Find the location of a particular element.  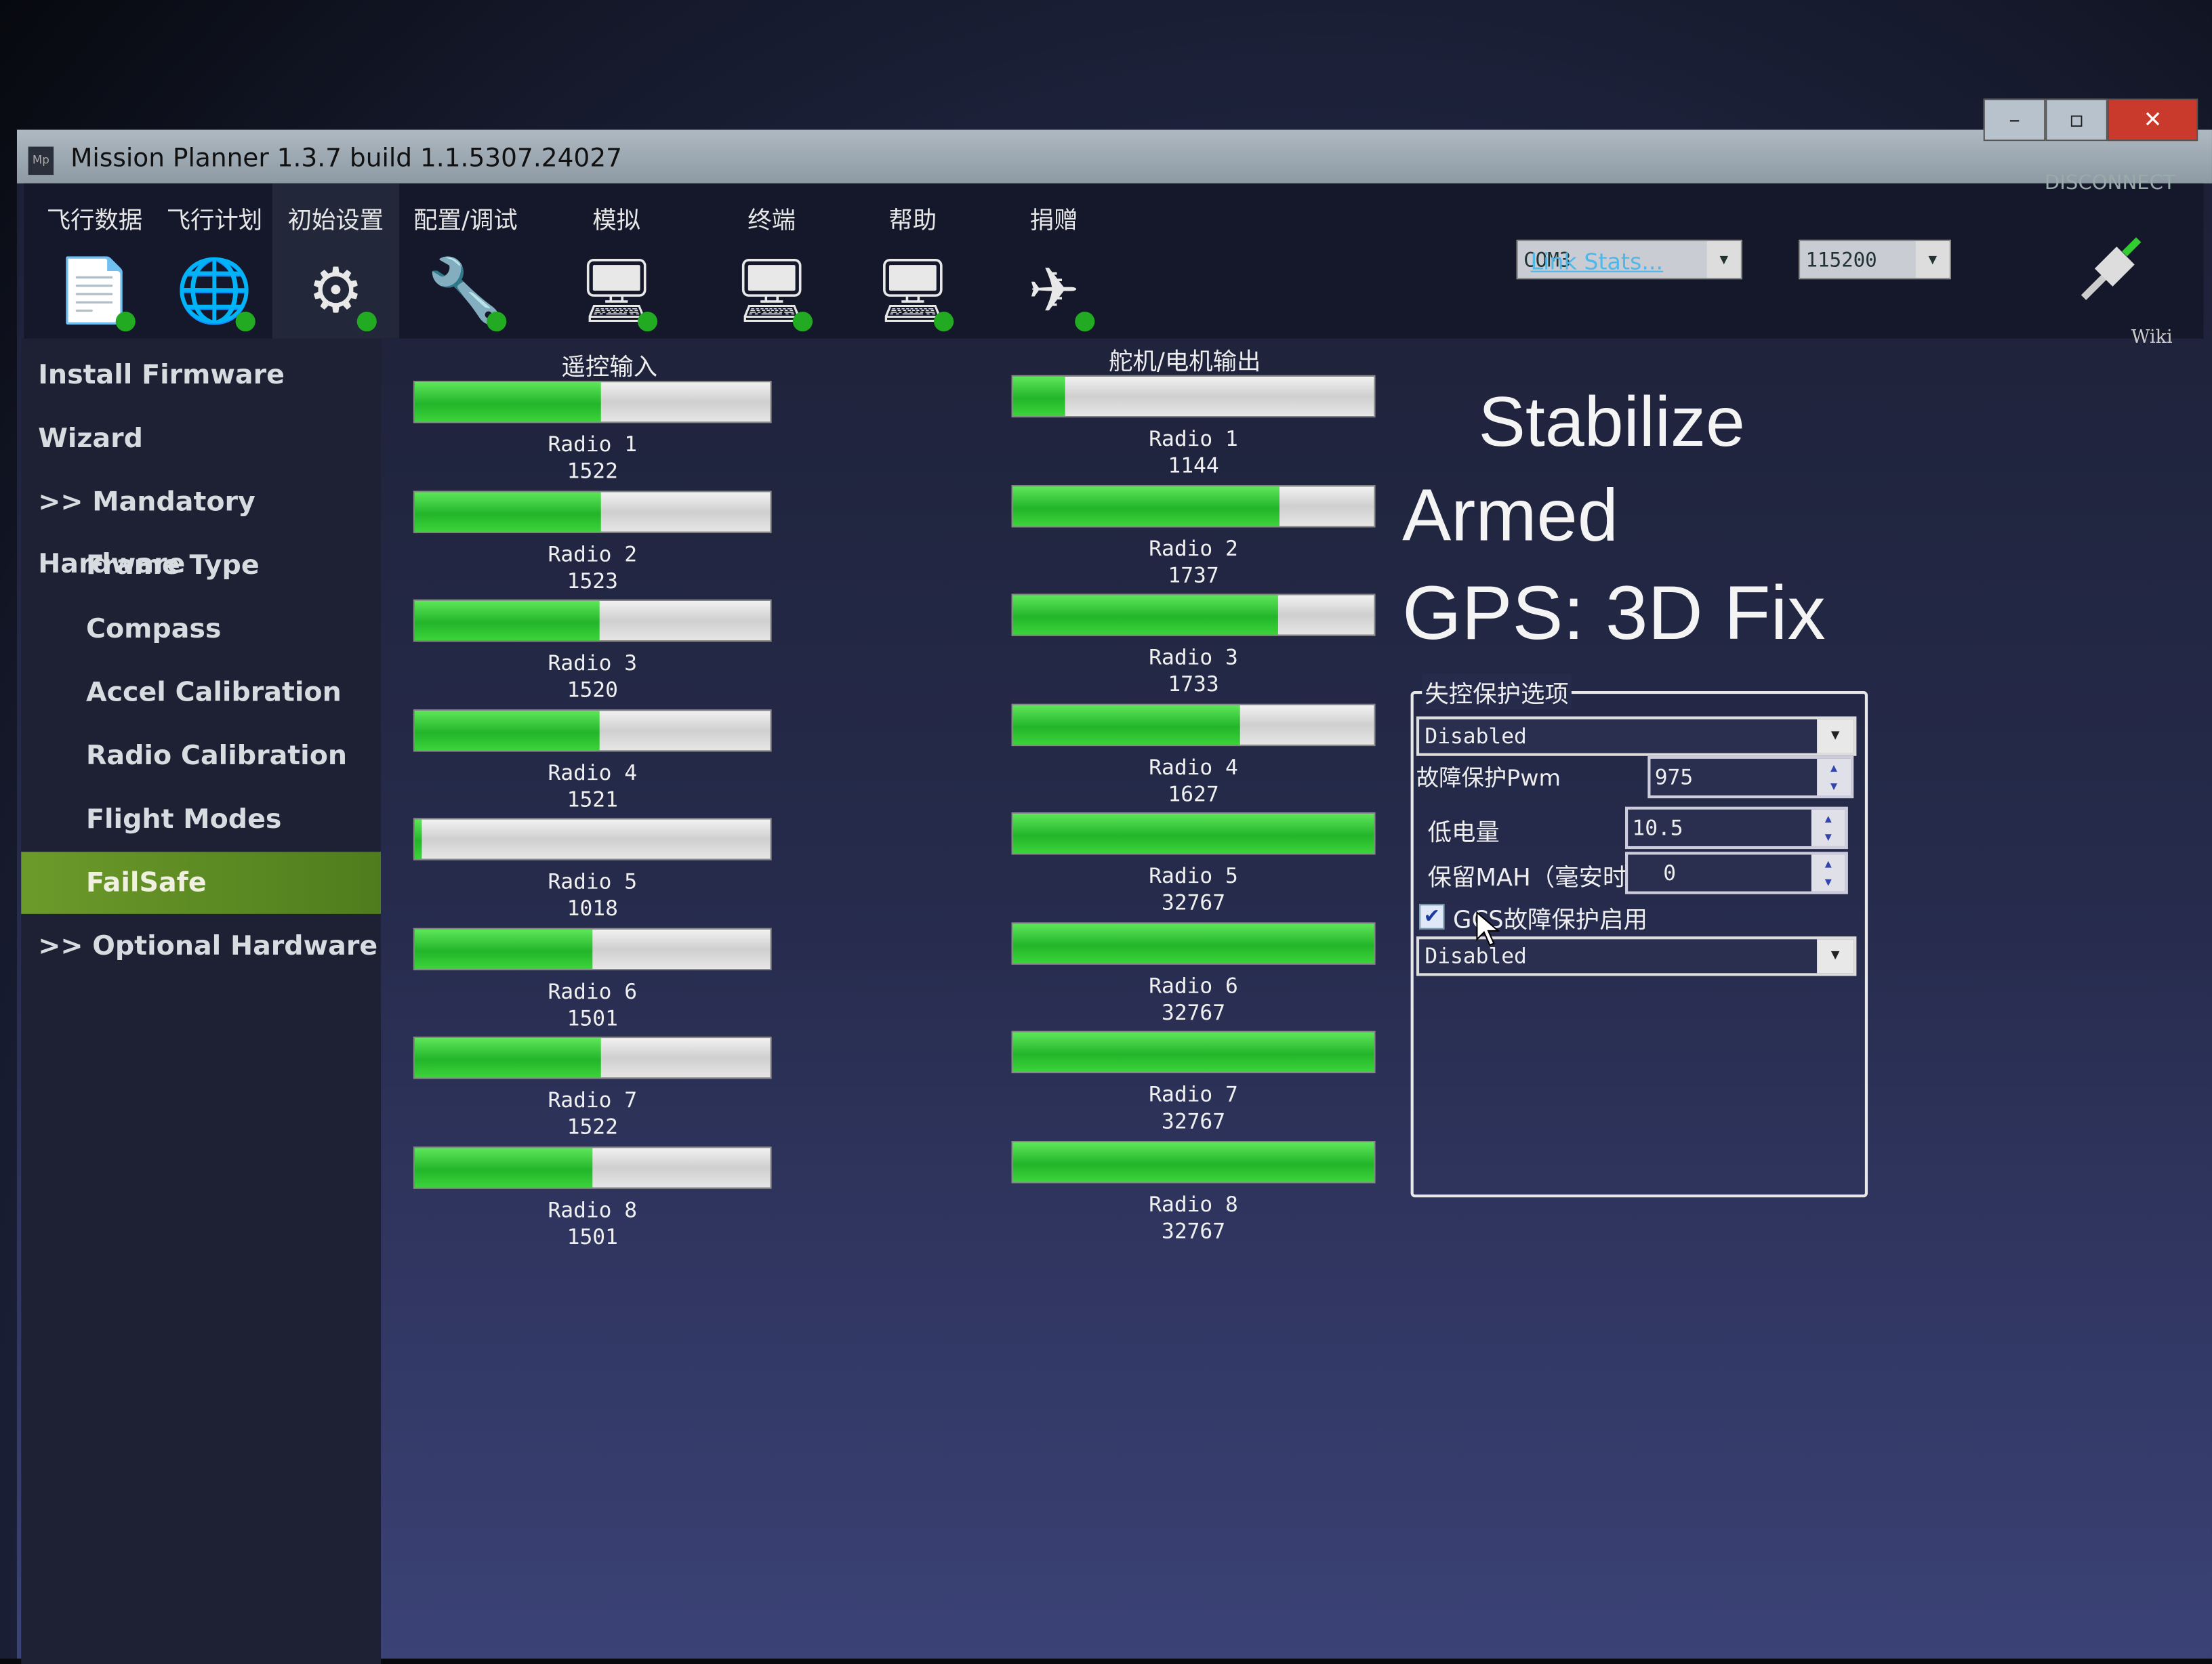

menu-item-config-tuning: 配置/调试 🔧 is located at coordinates (465, 266).